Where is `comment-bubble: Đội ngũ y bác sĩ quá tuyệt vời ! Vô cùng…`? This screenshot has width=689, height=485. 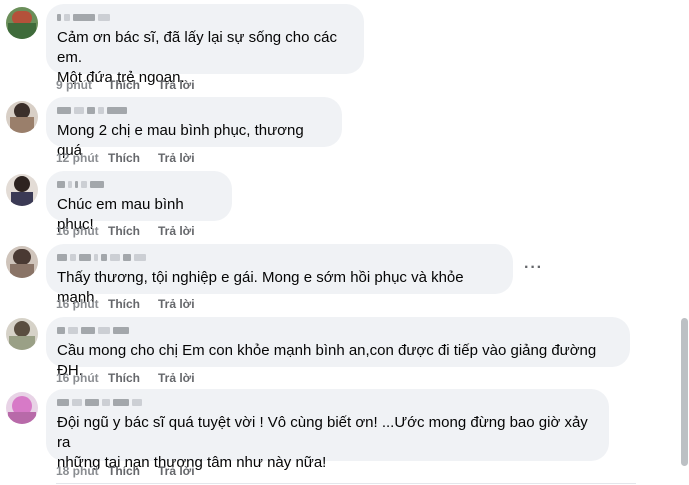
comment-bubble: Đội ngũ y bác sĩ quá tuyệt vời ! Vô cùng… is located at coordinates (327, 430).